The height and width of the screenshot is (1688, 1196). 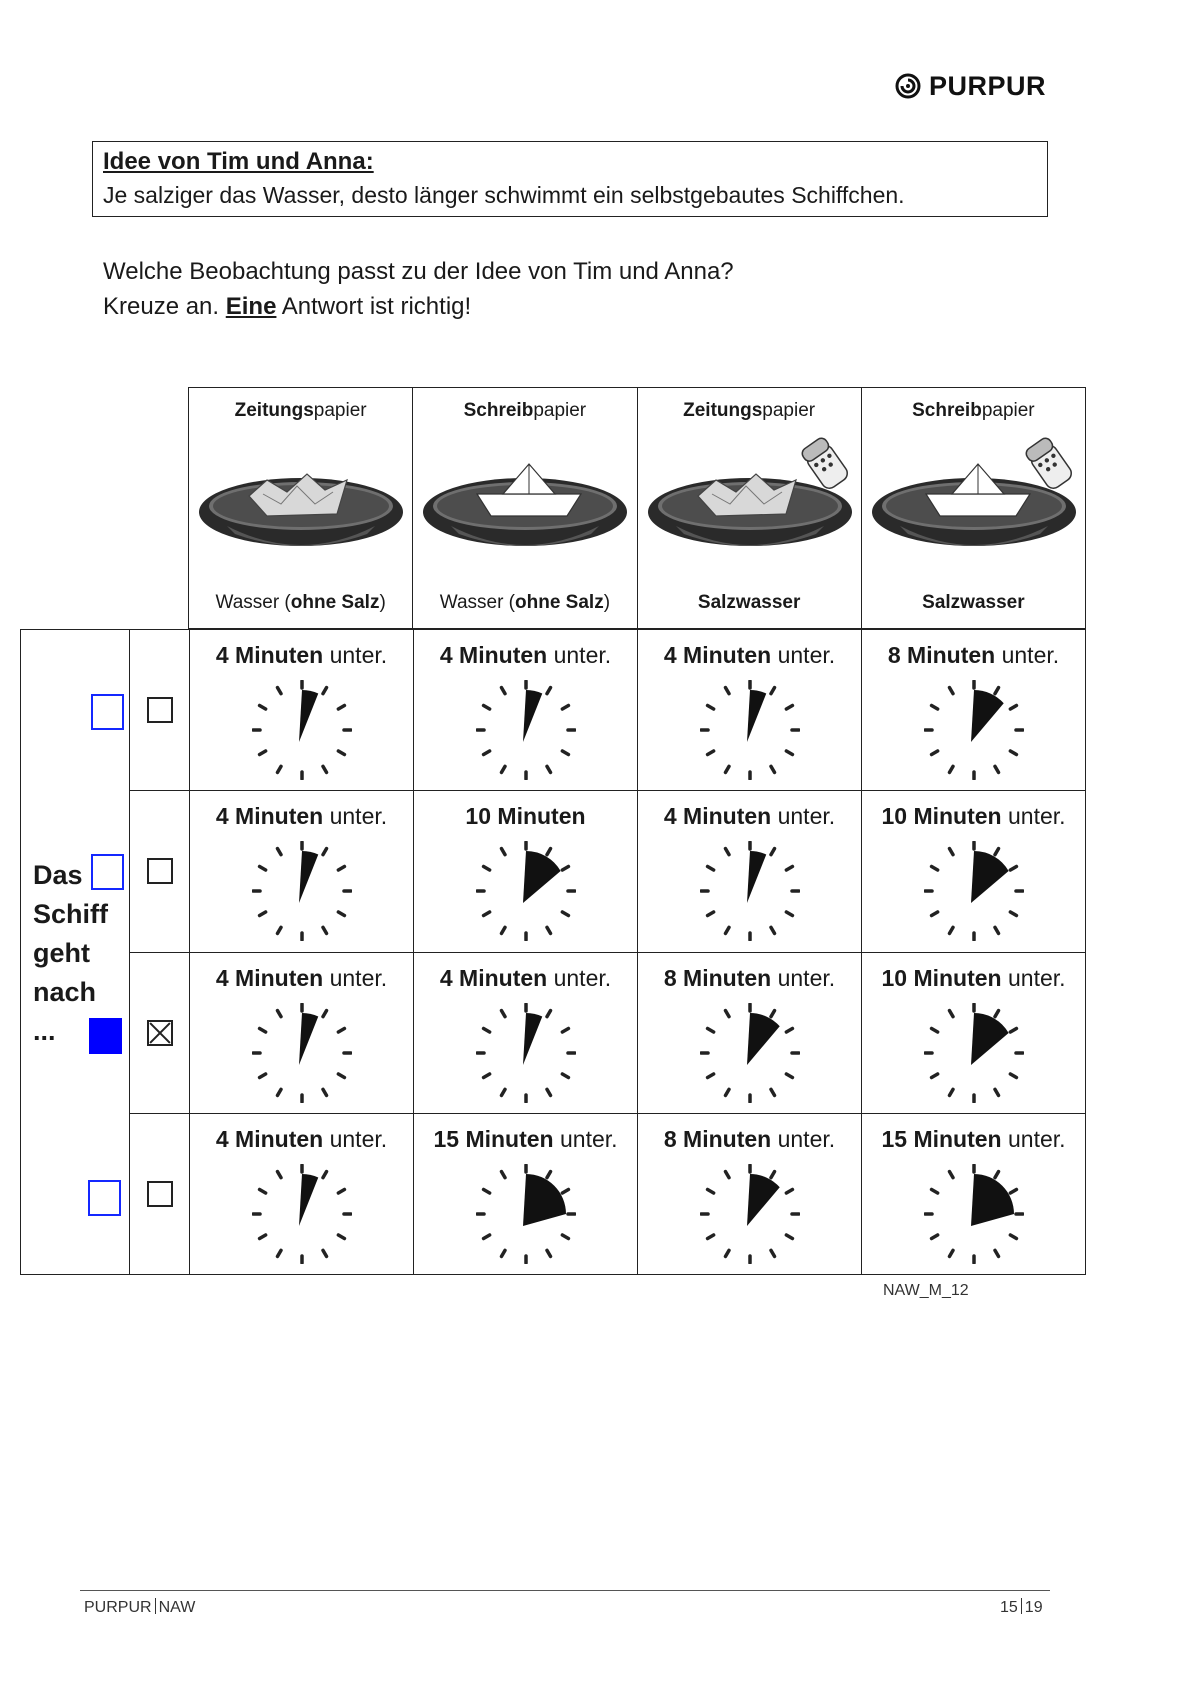 What do you see at coordinates (748, 508) in the screenshot?
I see `condition-cell: Zeitungspapier Salzwasser` at bounding box center [748, 508].